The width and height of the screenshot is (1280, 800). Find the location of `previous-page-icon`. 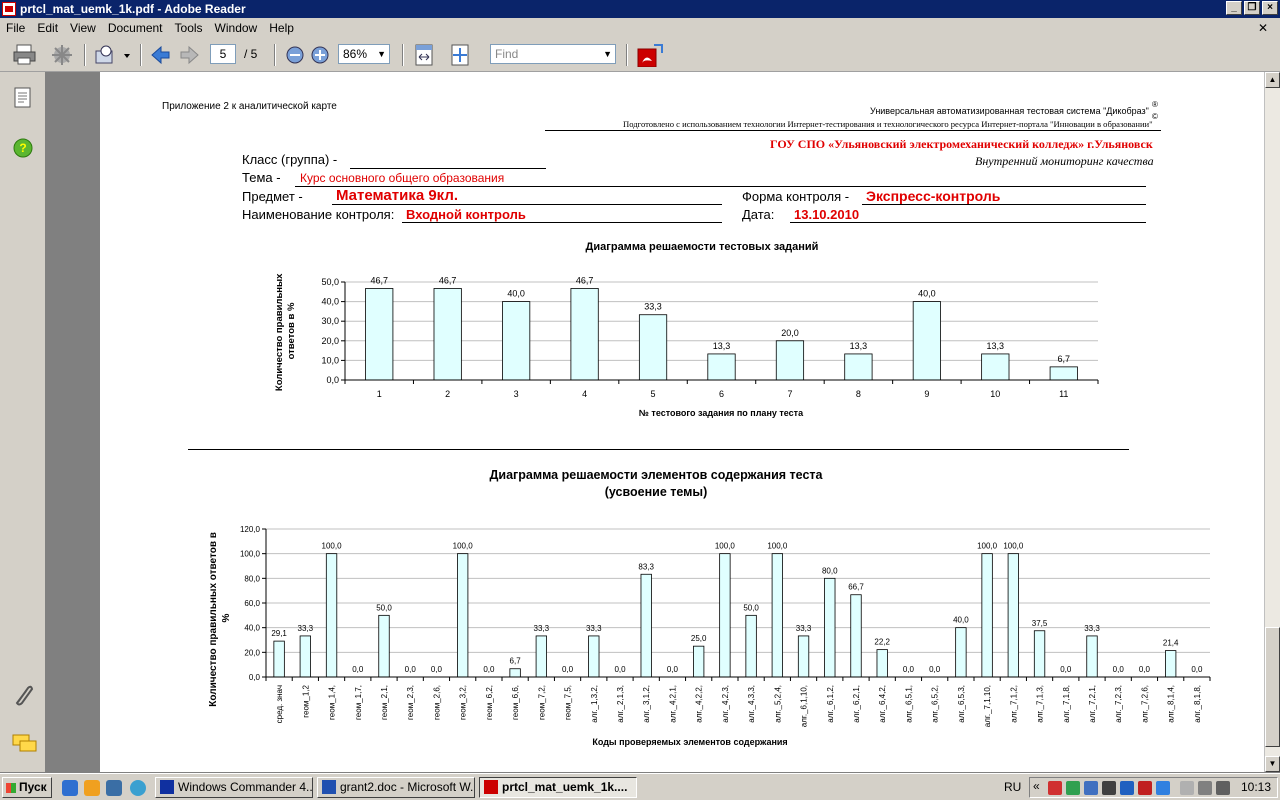

previous-page-icon is located at coordinates (160, 55).